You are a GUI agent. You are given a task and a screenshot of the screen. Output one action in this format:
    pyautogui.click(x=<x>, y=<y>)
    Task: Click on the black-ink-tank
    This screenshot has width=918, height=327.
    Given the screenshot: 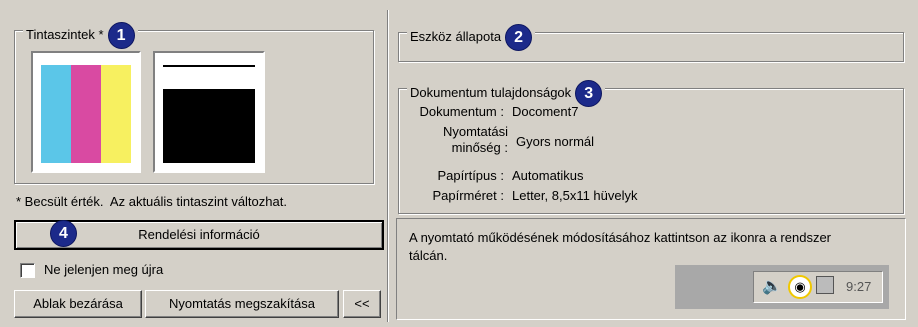 What is the action you would take?
    pyautogui.click(x=209, y=112)
    